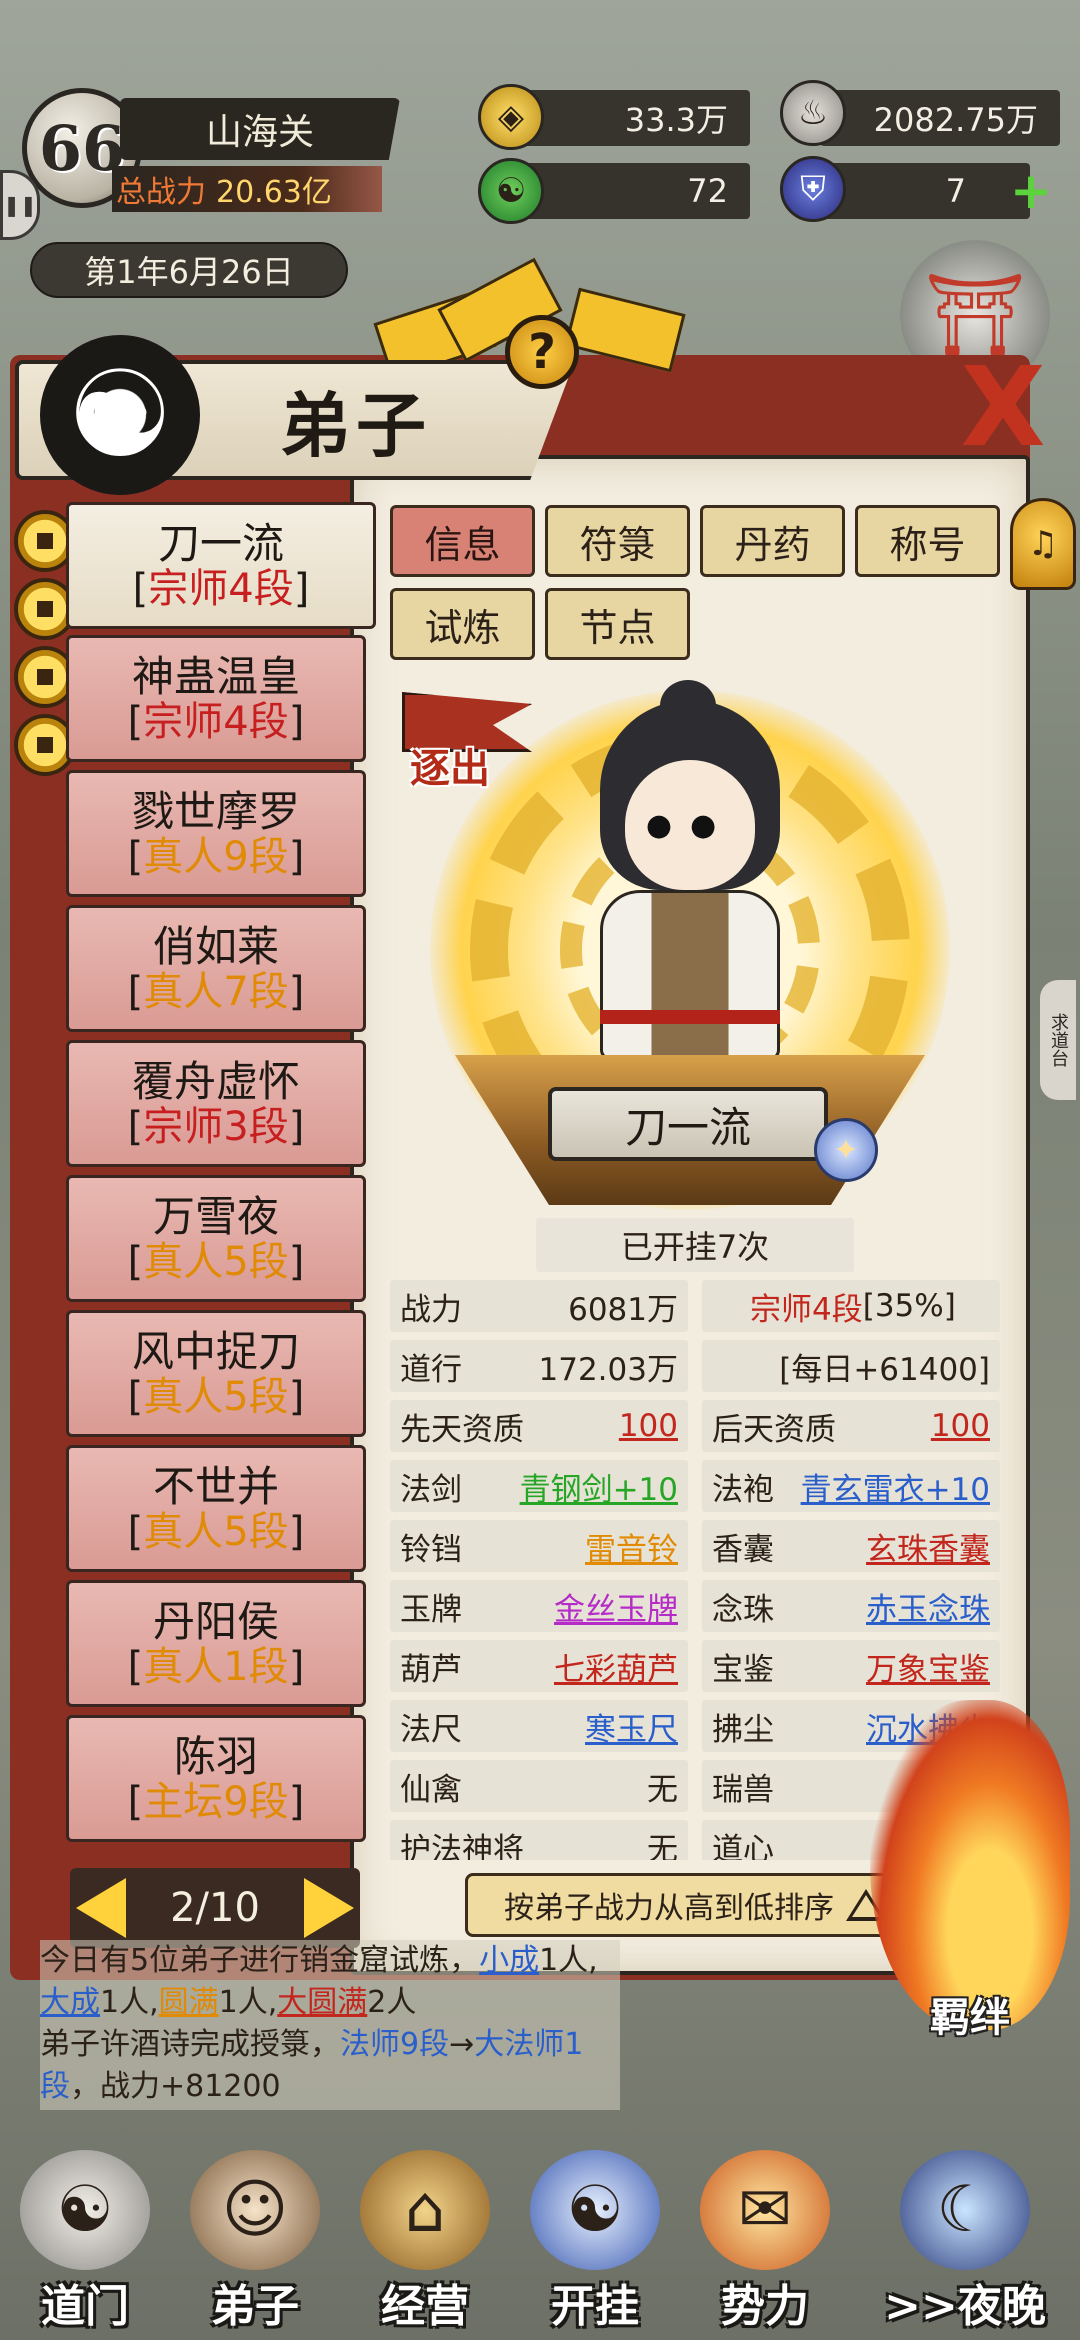  I want to click on stat-cell: 战力 6081万, so click(539, 1306).